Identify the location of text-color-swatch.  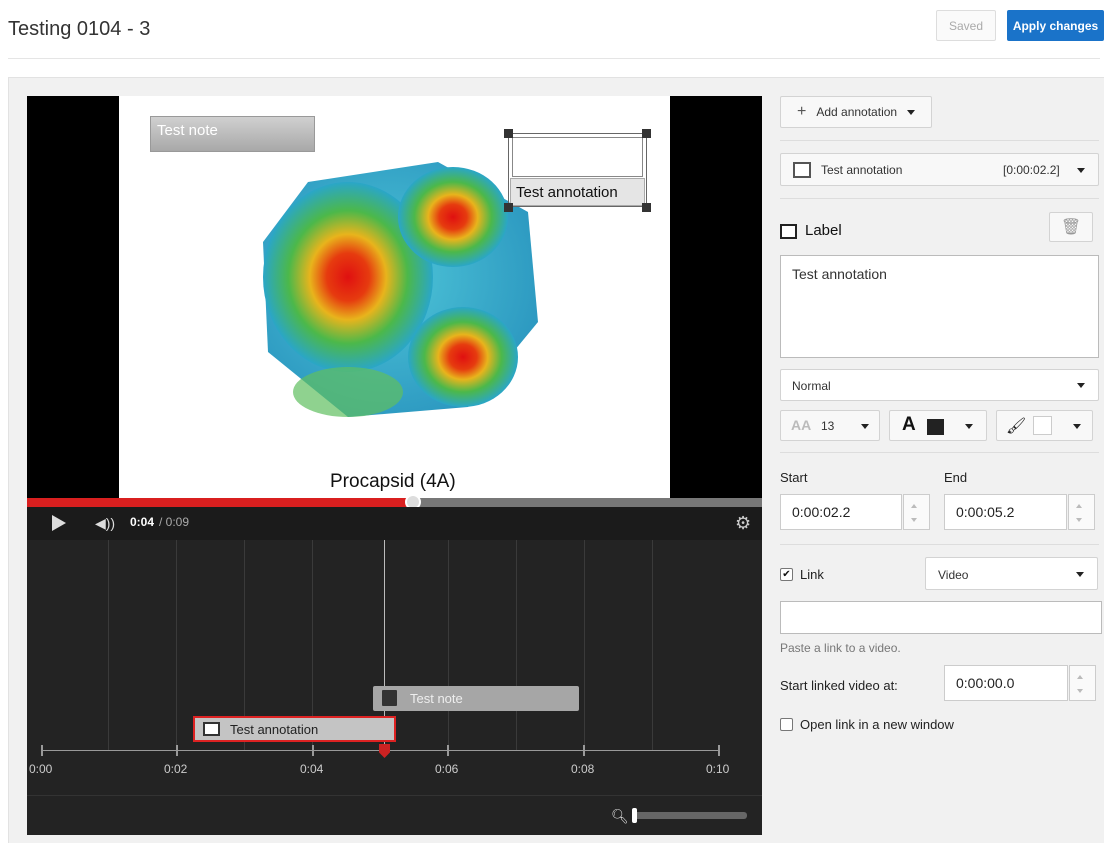
(935, 427).